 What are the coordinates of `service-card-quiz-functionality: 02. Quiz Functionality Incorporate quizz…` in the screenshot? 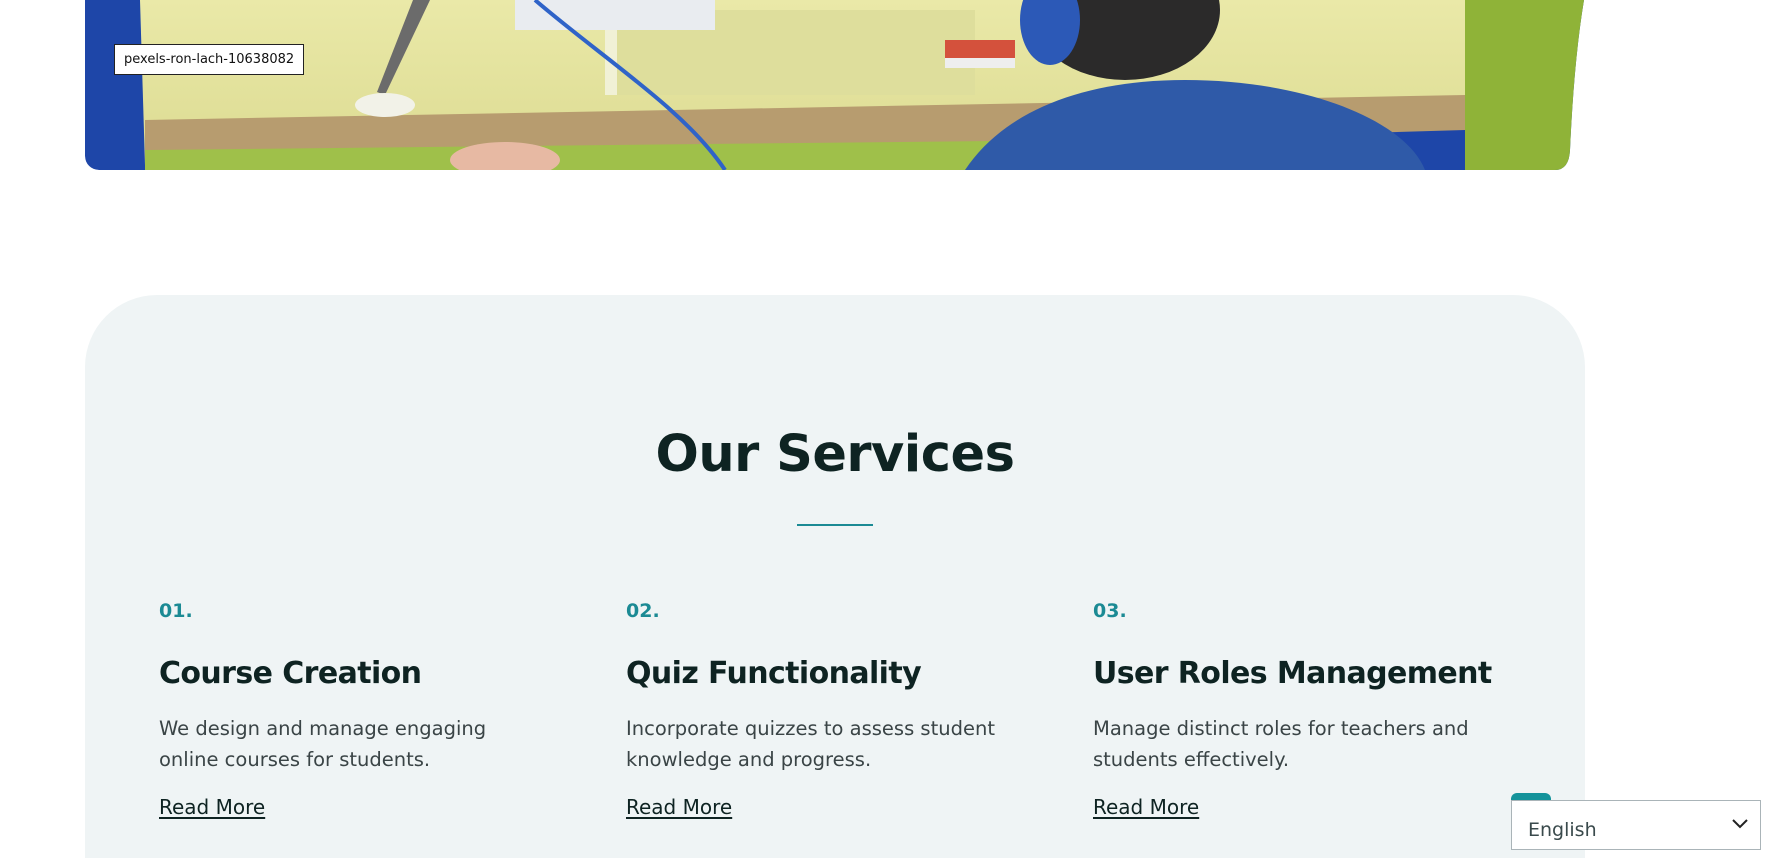 It's located at (836, 709).